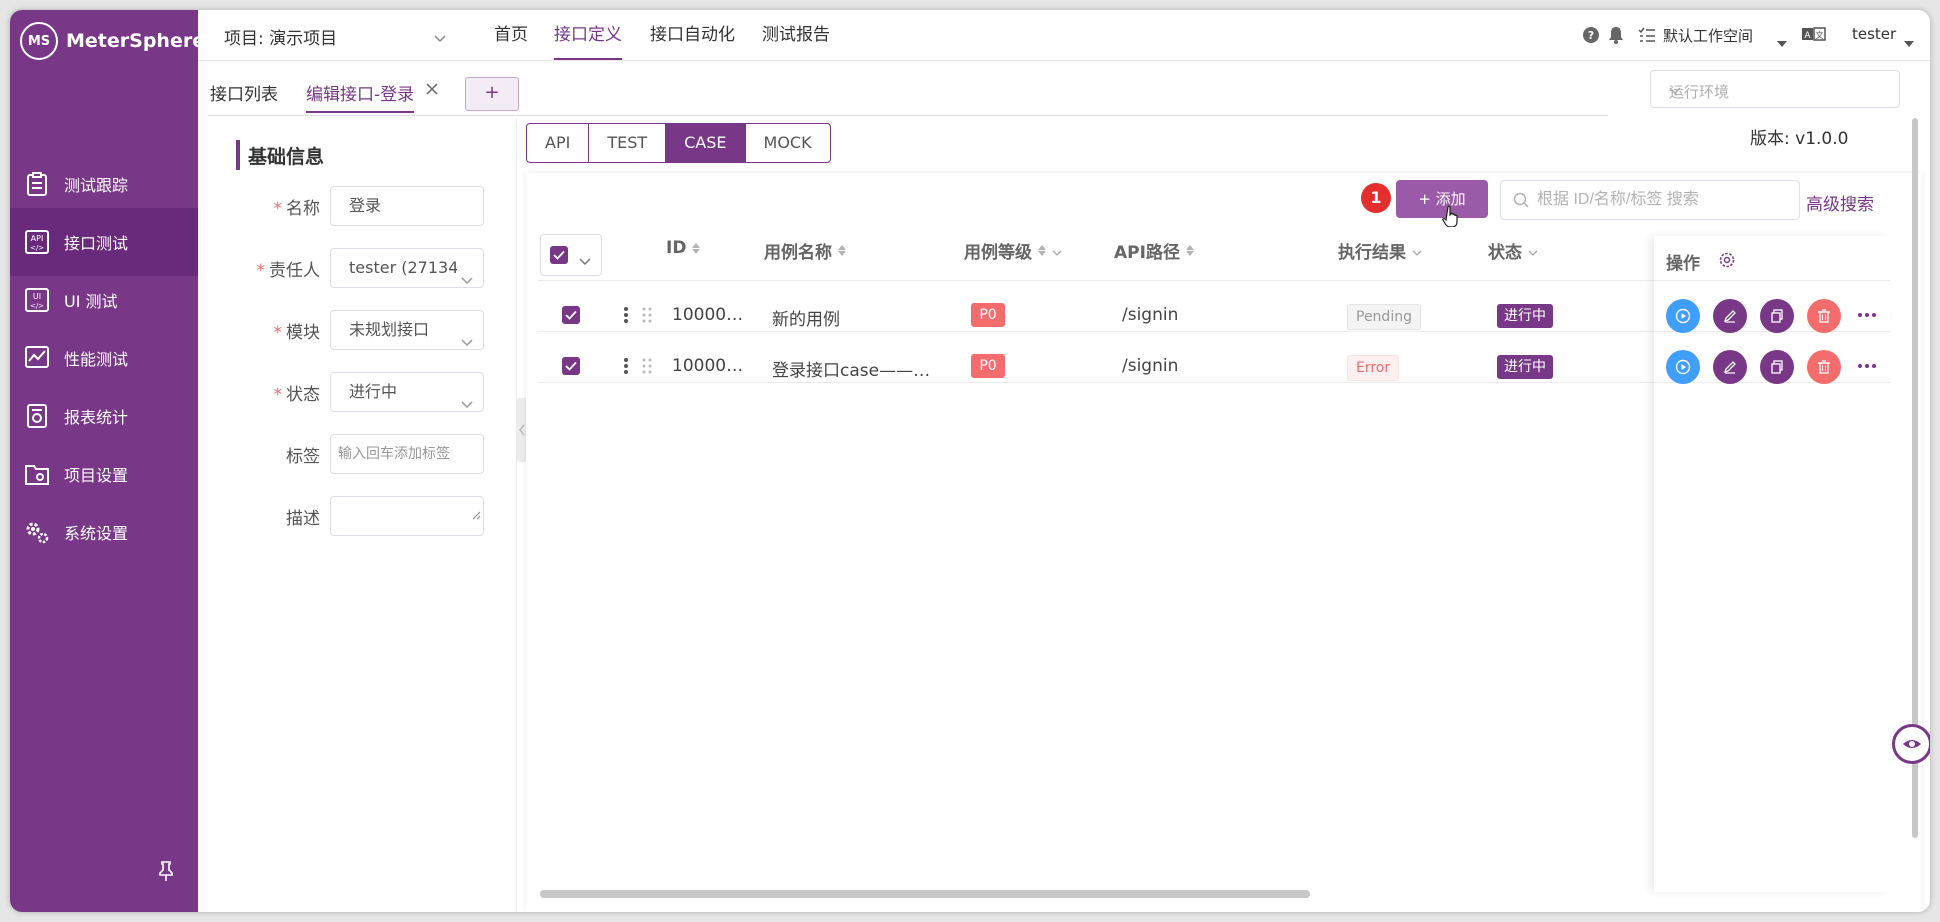  What do you see at coordinates (96, 475) in the screenshot?
I see `sidebar-item-label: 项目设置` at bounding box center [96, 475].